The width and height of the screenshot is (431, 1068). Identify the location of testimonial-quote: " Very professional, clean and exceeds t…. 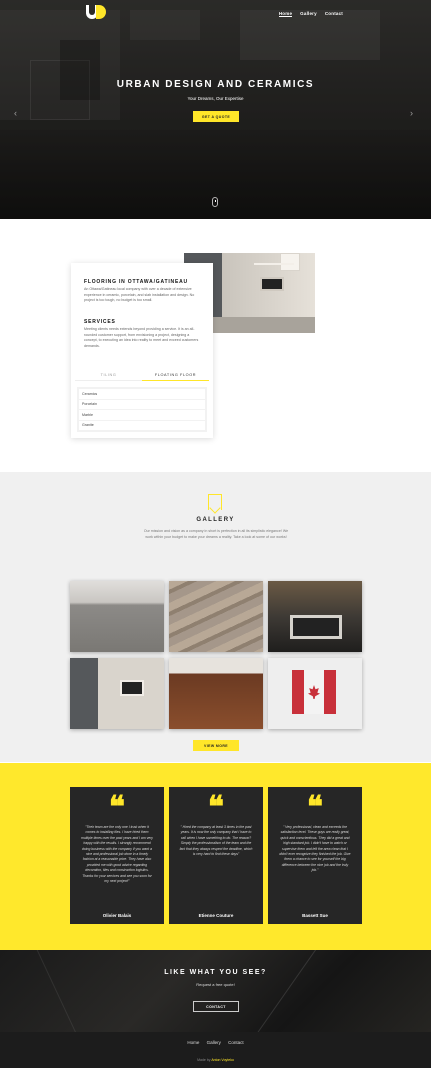
(315, 849).